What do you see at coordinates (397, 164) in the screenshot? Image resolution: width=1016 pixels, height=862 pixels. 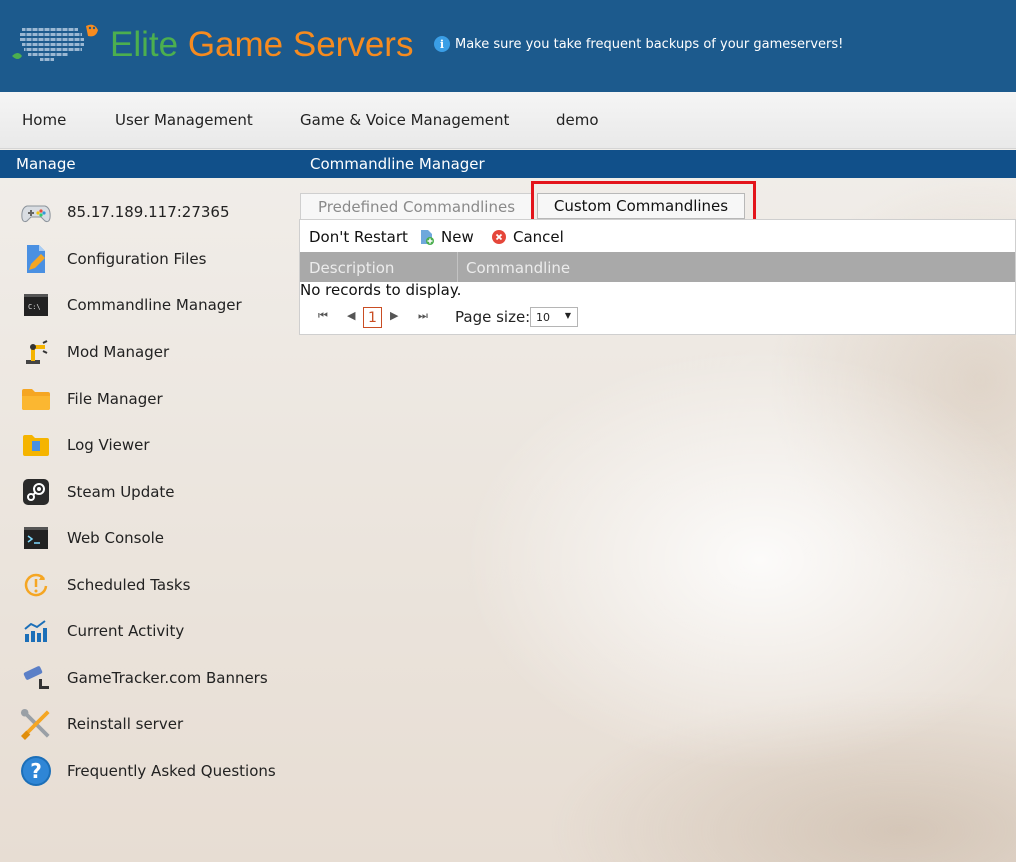 I see `page-title: Commandline Manager` at bounding box center [397, 164].